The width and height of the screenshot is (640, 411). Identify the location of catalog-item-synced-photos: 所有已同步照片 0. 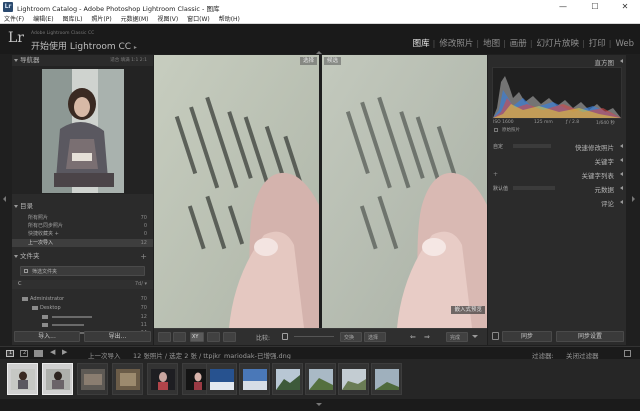
(82, 226).